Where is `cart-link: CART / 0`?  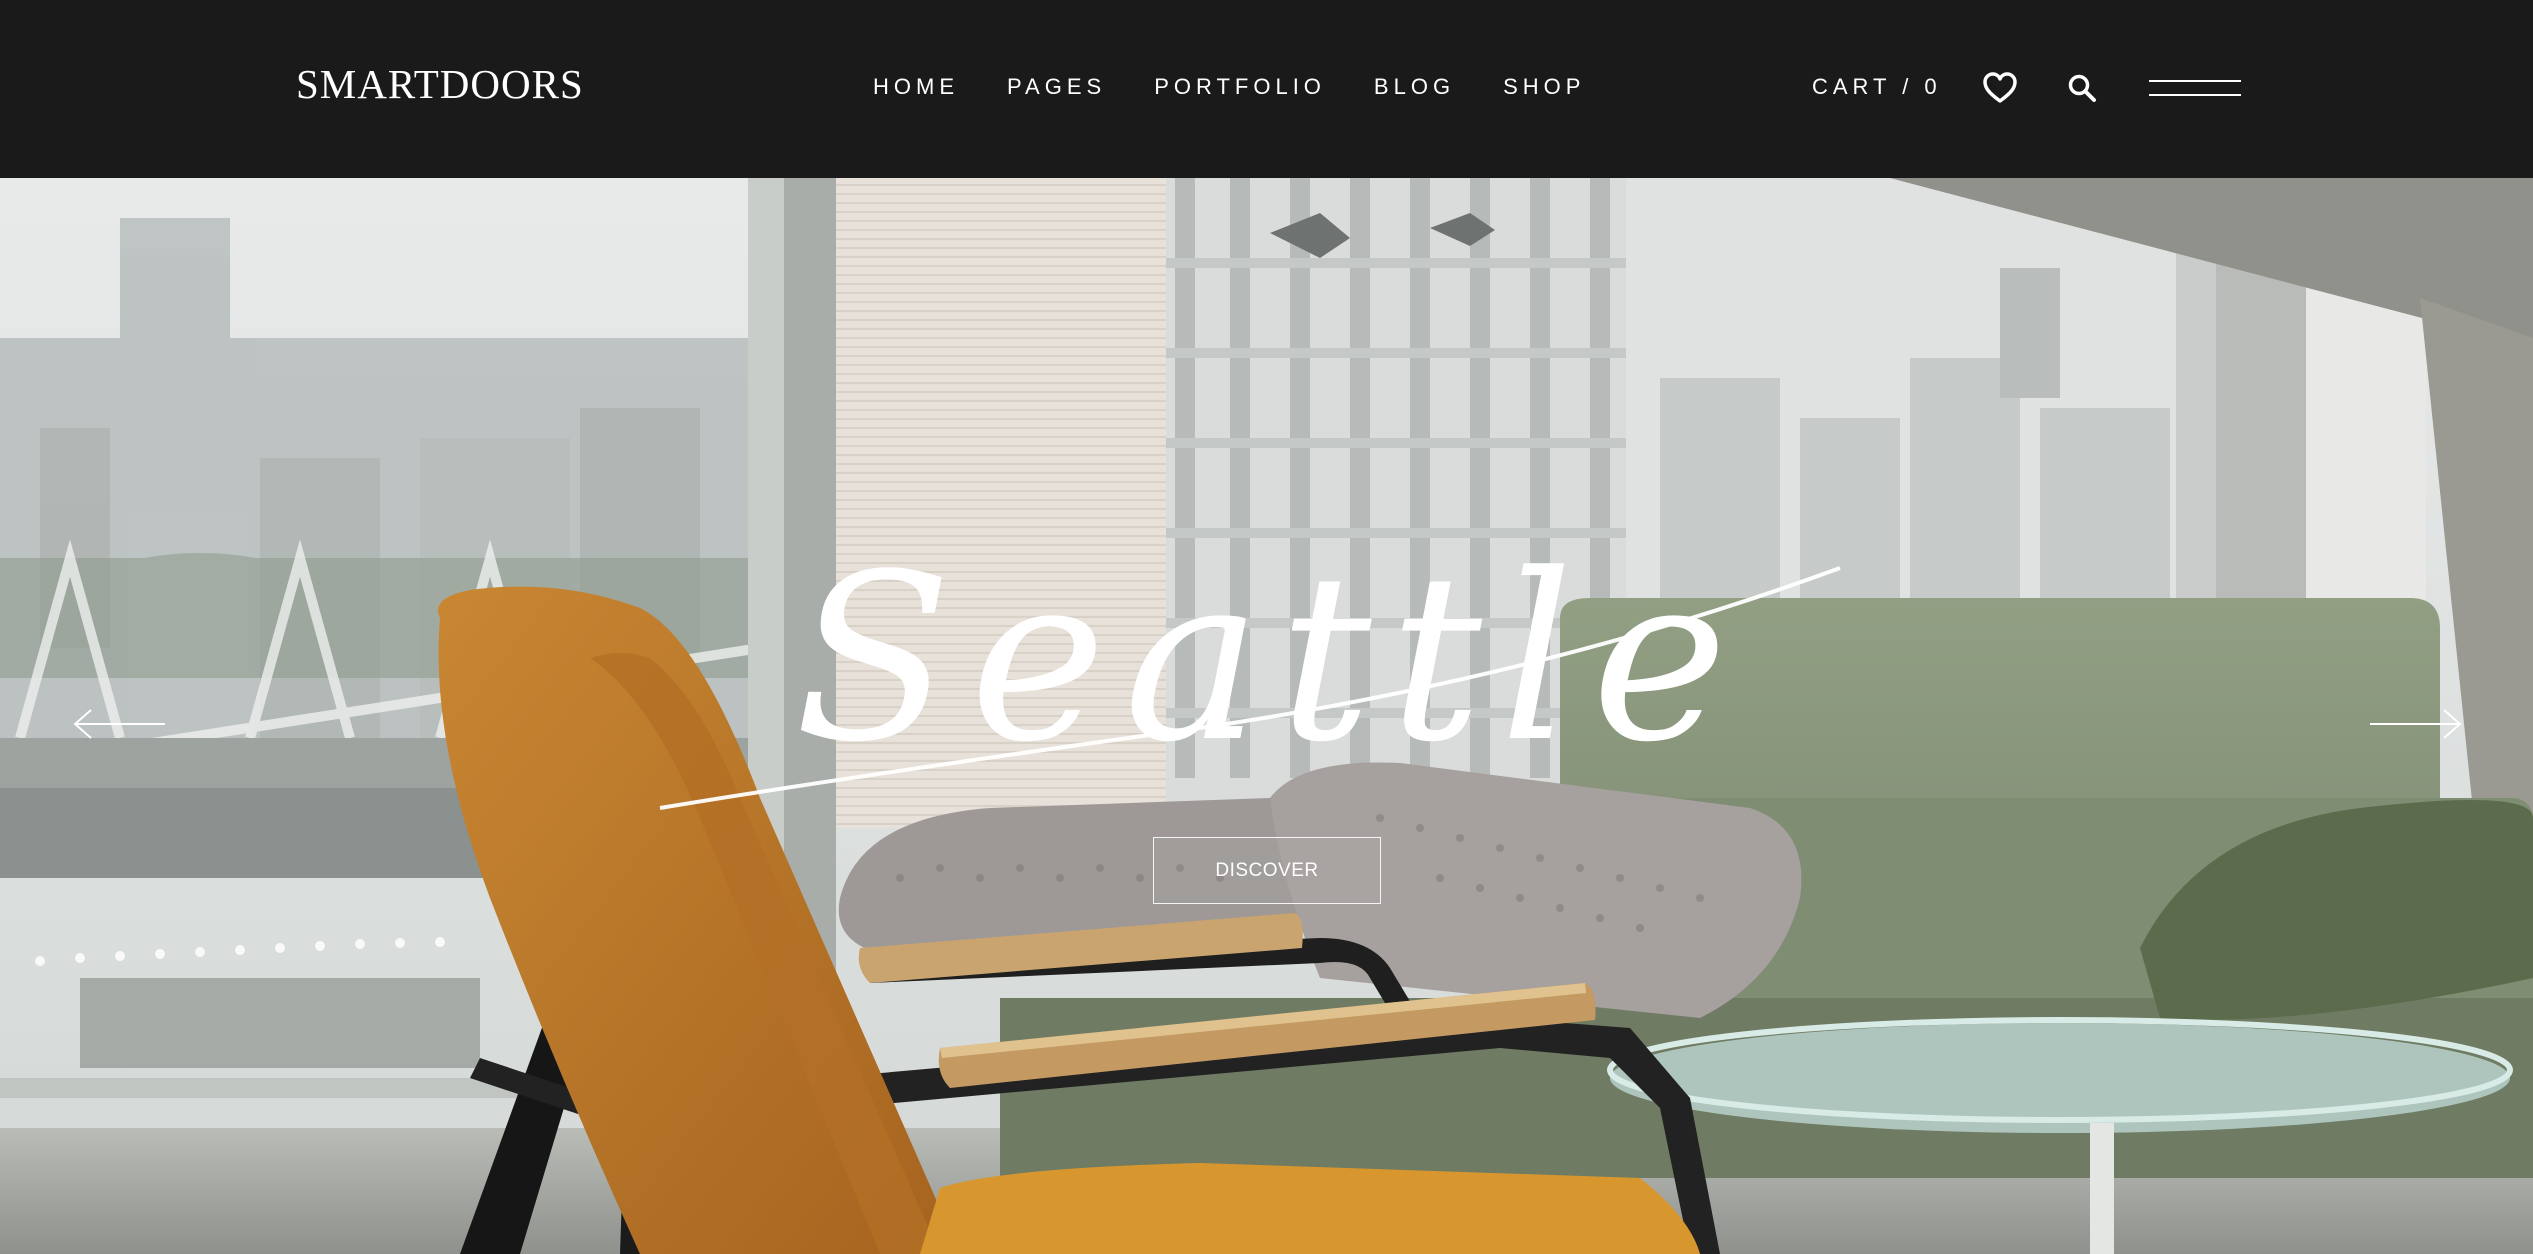
cart-link: CART / 0 is located at coordinates (1877, 87).